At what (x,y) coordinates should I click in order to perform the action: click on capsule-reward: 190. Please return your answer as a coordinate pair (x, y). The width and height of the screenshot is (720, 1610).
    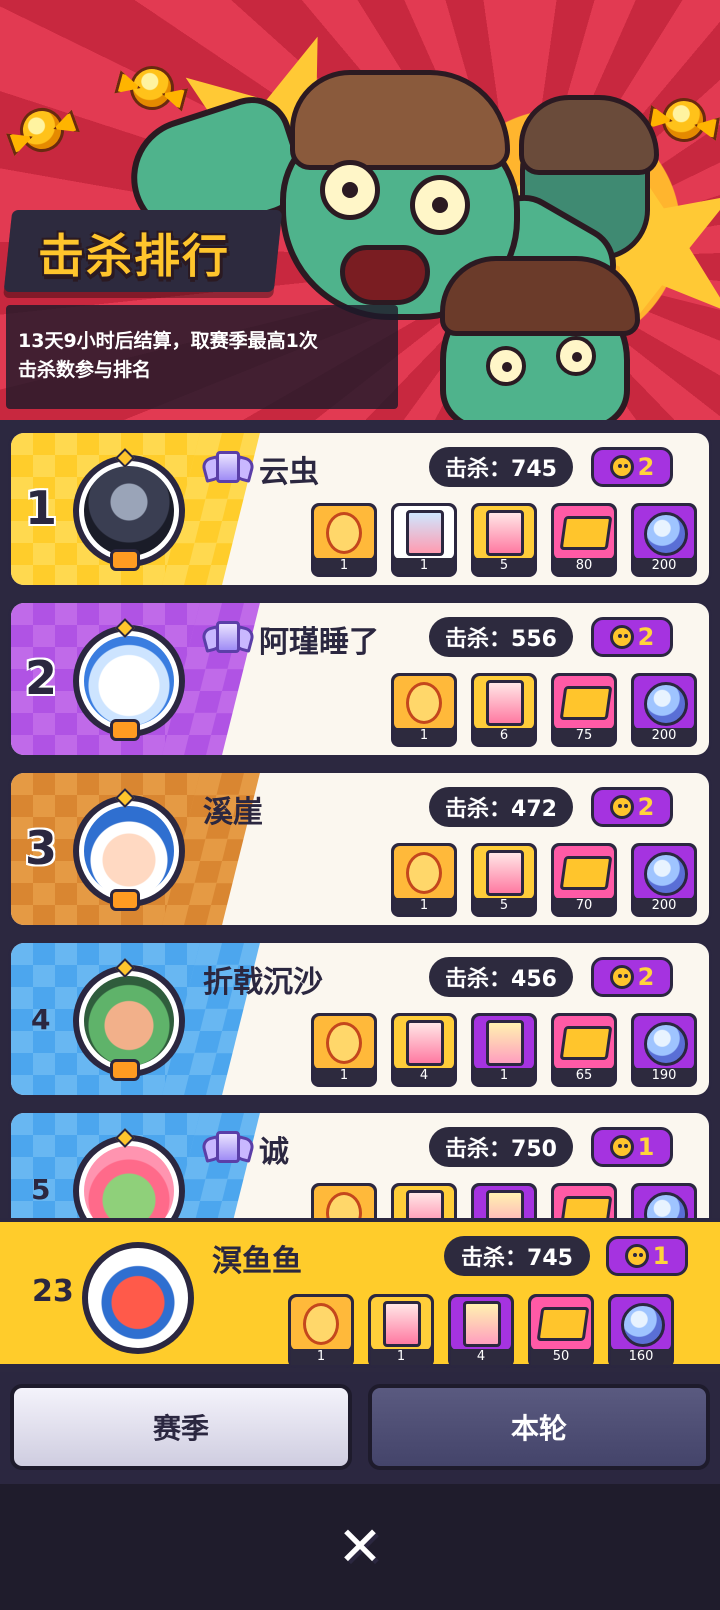
    Looking at the image, I should click on (664, 1050).